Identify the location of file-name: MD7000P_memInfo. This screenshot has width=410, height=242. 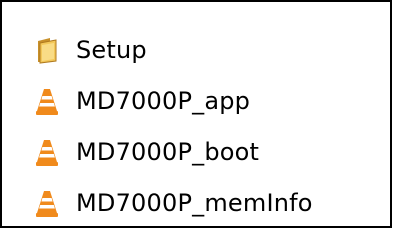
(194, 202).